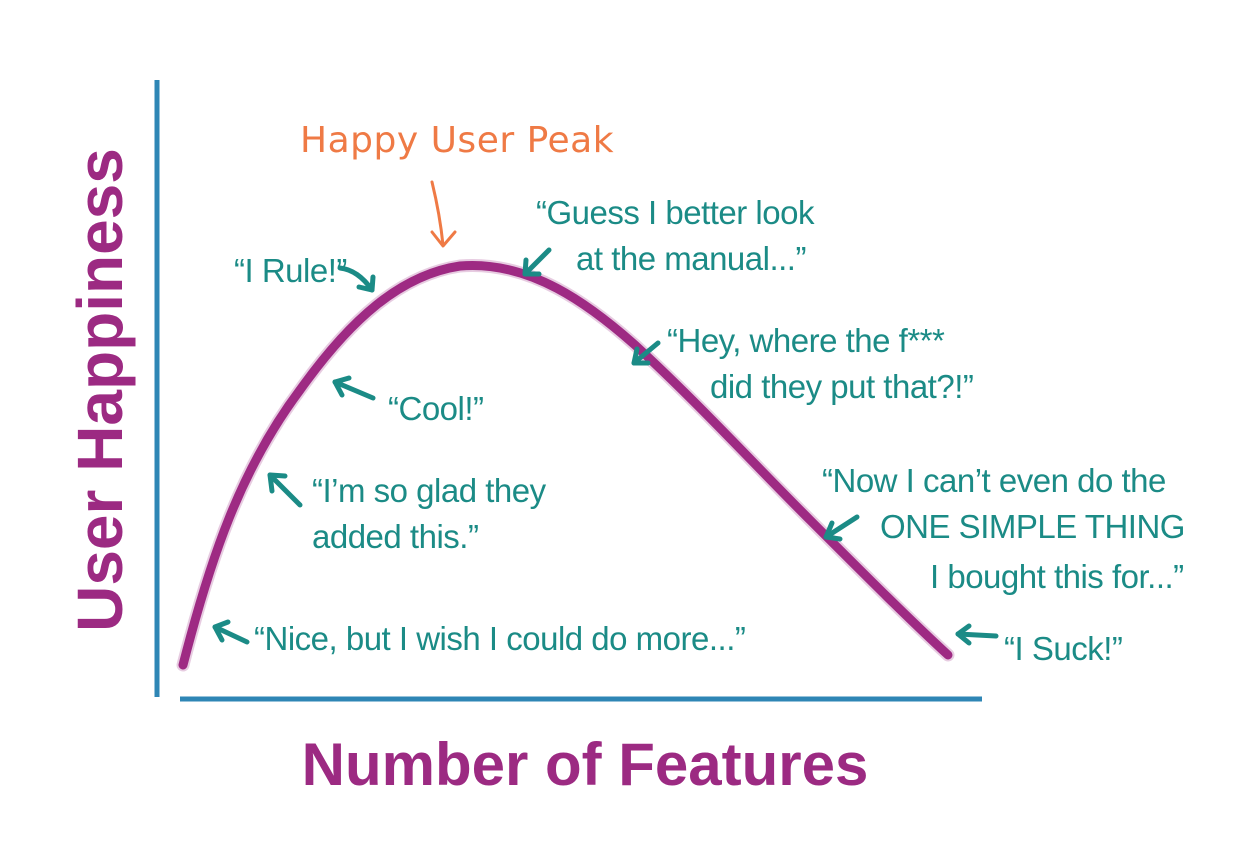 Image resolution: width=1260 pixels, height=868 pixels. I want to click on quote-where-line2: did they put that?!”, so click(841, 386).